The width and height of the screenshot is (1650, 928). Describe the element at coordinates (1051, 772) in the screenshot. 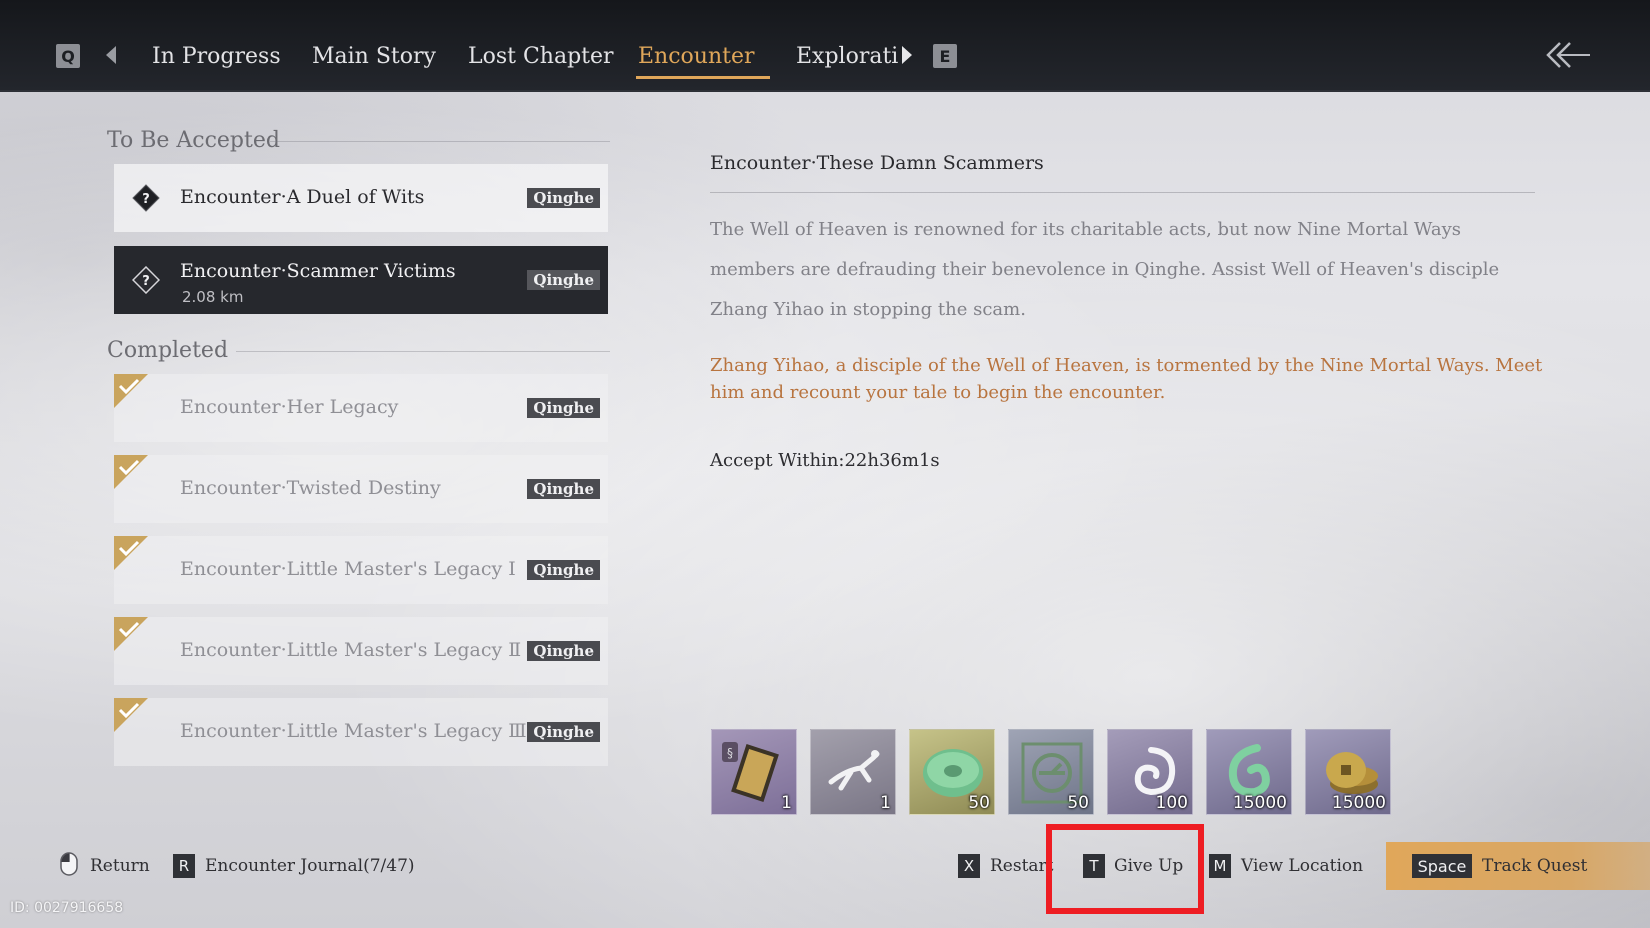

I see `reward-green-emblem: 50` at that location.